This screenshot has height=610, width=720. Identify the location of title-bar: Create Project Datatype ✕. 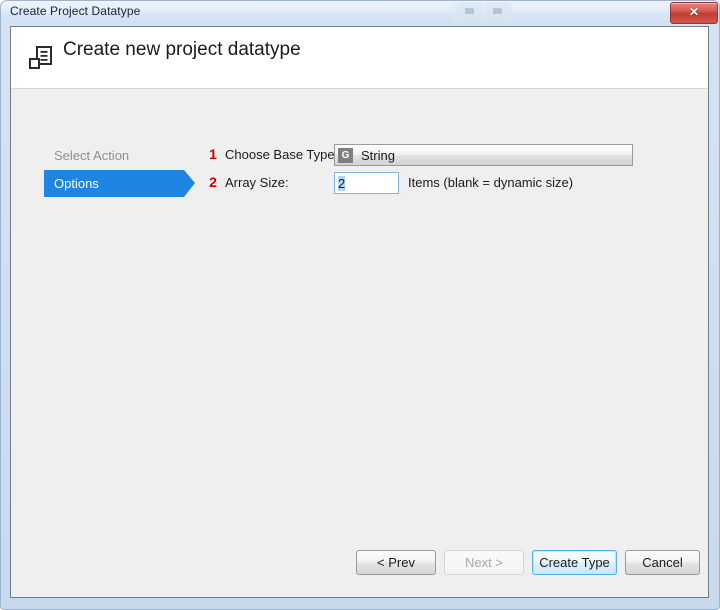
(360, 12).